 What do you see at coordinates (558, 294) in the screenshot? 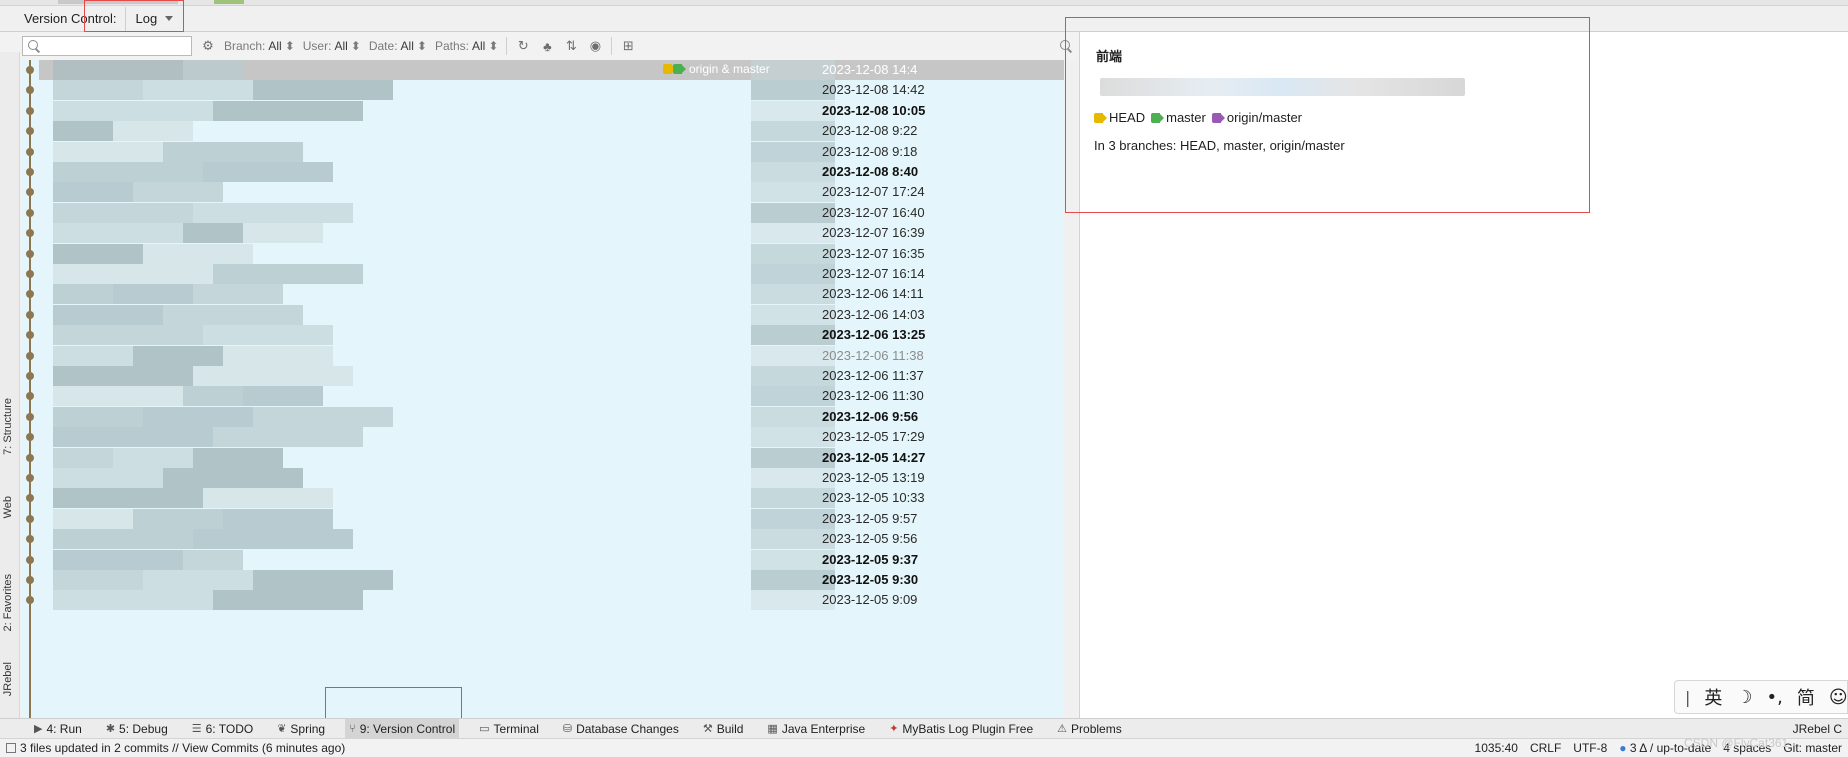
I see `commit-row: 2023-12-06 14:11` at bounding box center [558, 294].